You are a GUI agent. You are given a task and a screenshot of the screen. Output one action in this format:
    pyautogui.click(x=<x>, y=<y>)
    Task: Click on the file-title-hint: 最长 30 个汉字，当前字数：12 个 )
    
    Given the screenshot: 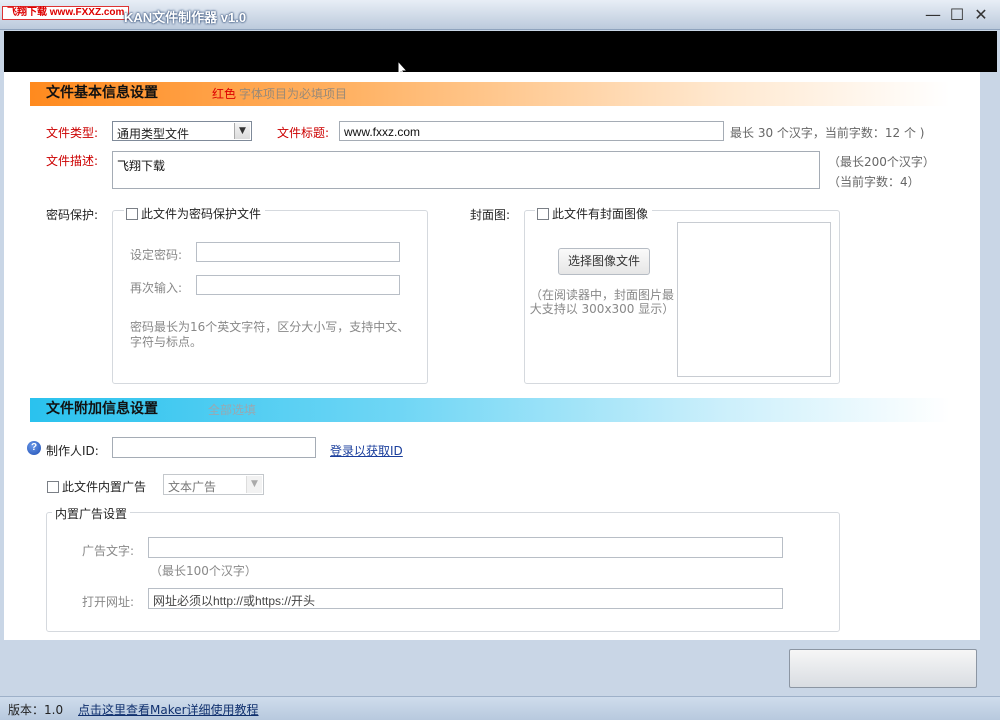 What is the action you would take?
    pyautogui.click(x=827, y=133)
    